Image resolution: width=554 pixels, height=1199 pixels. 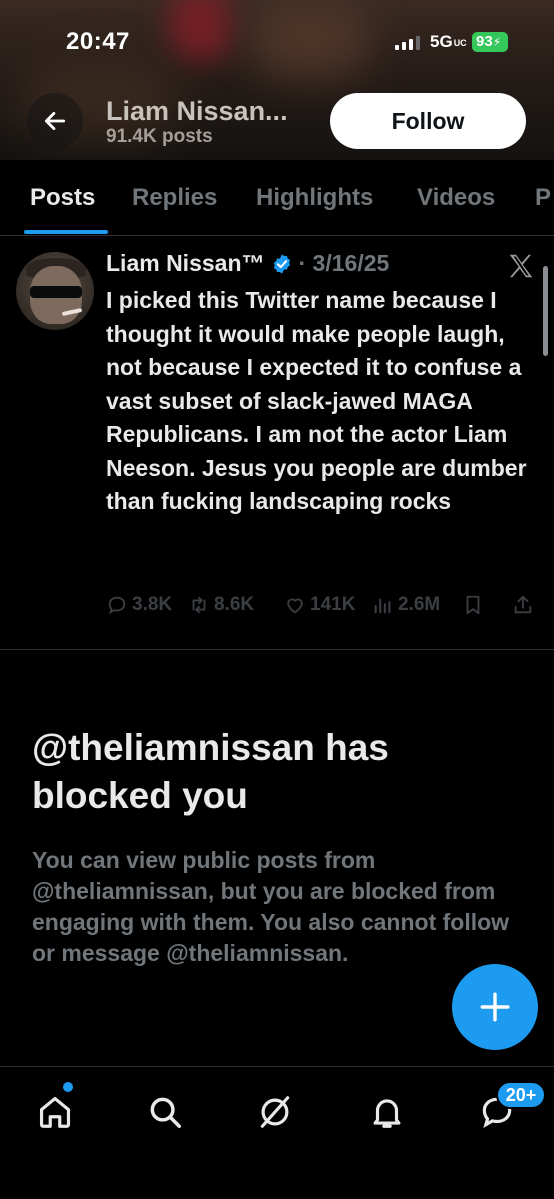 I want to click on profile-tabs: Posts Replies Highlights Videos P, so click(x=277, y=198).